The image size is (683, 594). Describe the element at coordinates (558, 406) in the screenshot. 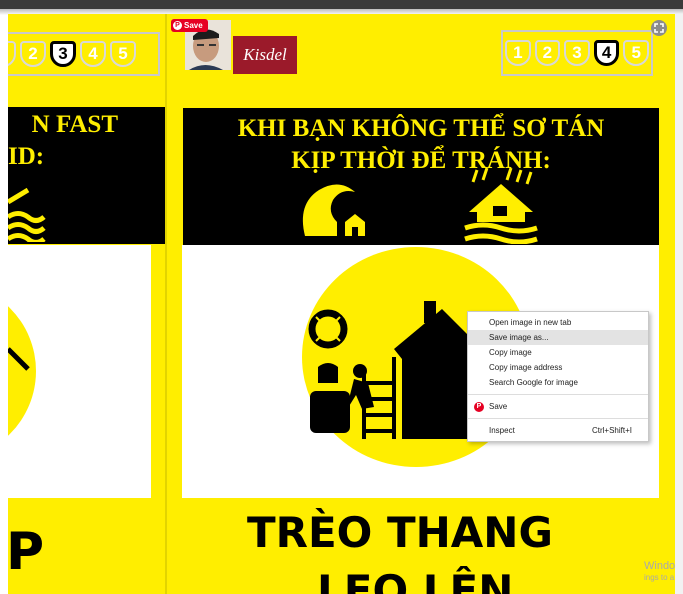

I see `menu-pinterest-save: P Save` at that location.